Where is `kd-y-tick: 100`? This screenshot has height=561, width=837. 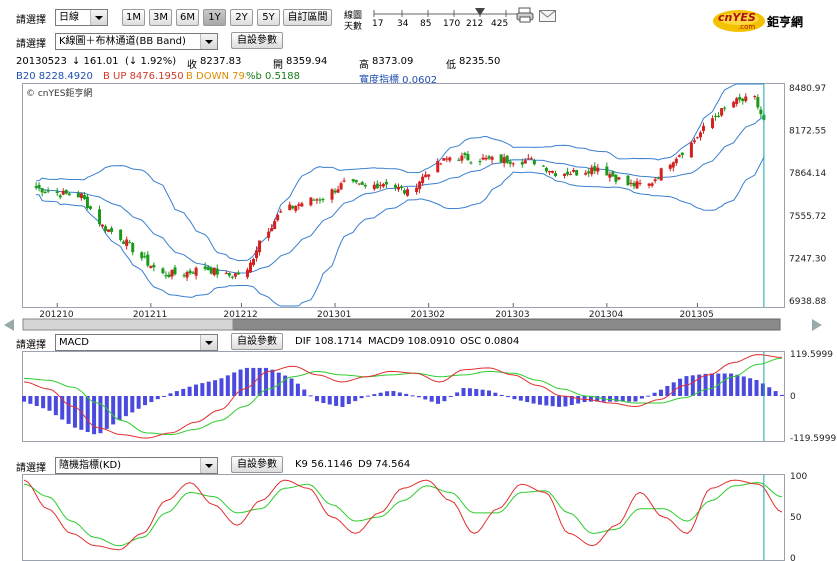
kd-y-tick: 100 is located at coordinates (798, 477).